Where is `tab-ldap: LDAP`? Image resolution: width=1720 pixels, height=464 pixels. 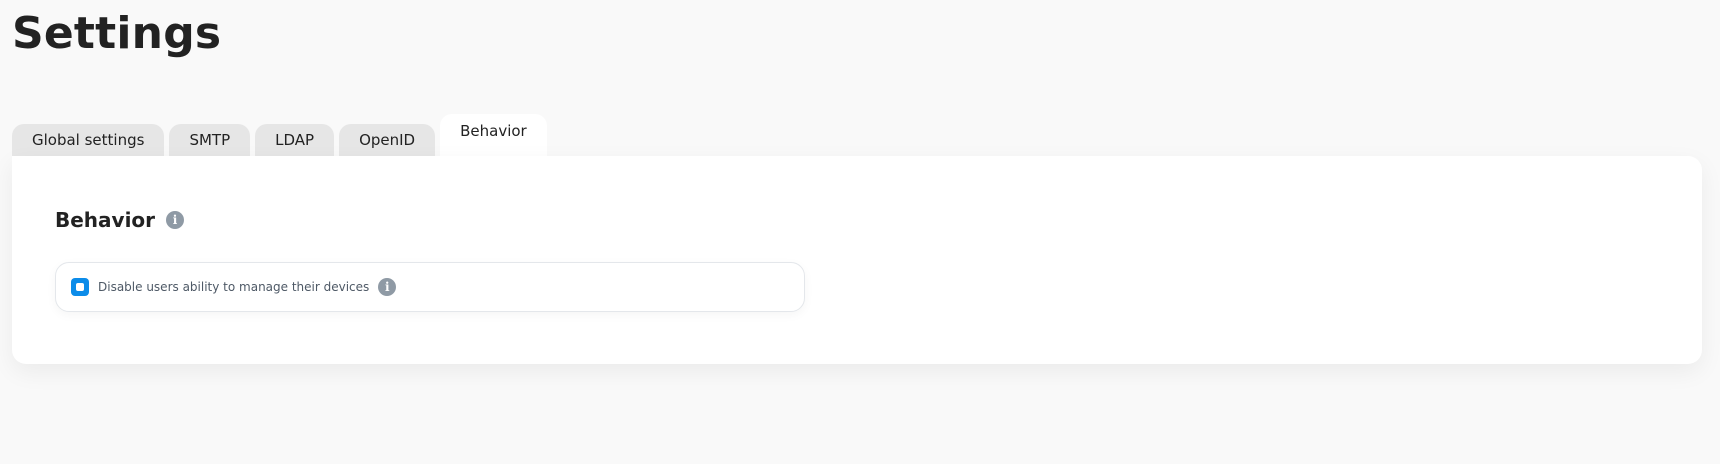 tab-ldap: LDAP is located at coordinates (295, 140).